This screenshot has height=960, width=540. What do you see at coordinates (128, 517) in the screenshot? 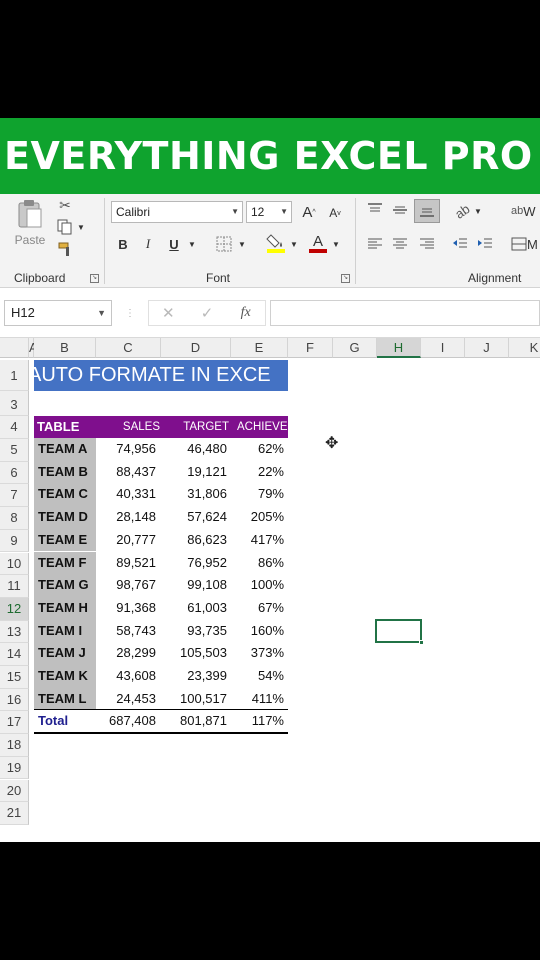
I see `sales-cell: 28,148` at bounding box center [128, 517].